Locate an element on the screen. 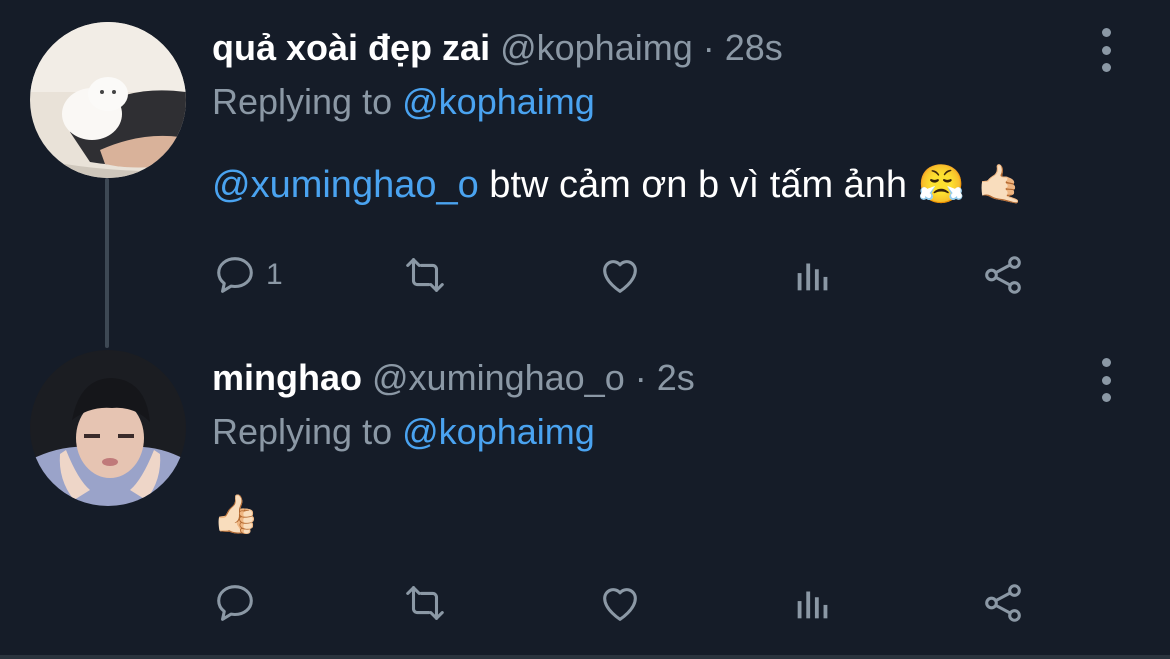  reply-count: 1 is located at coordinates (274, 274).